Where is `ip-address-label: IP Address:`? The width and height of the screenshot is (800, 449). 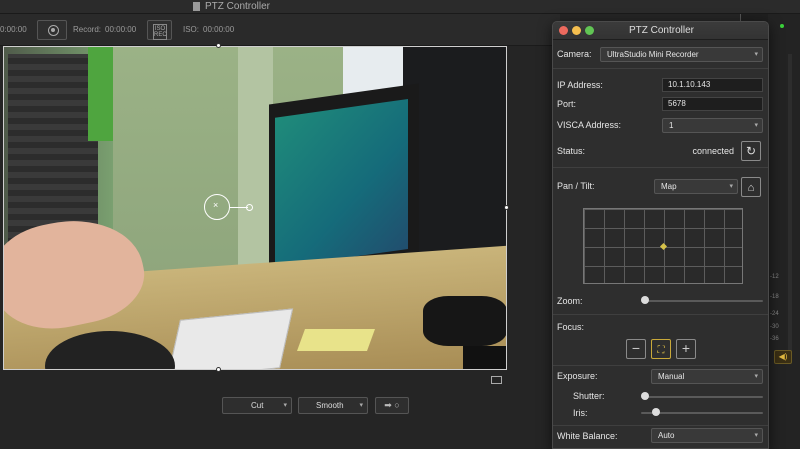 ip-address-label: IP Address: is located at coordinates (580, 85).